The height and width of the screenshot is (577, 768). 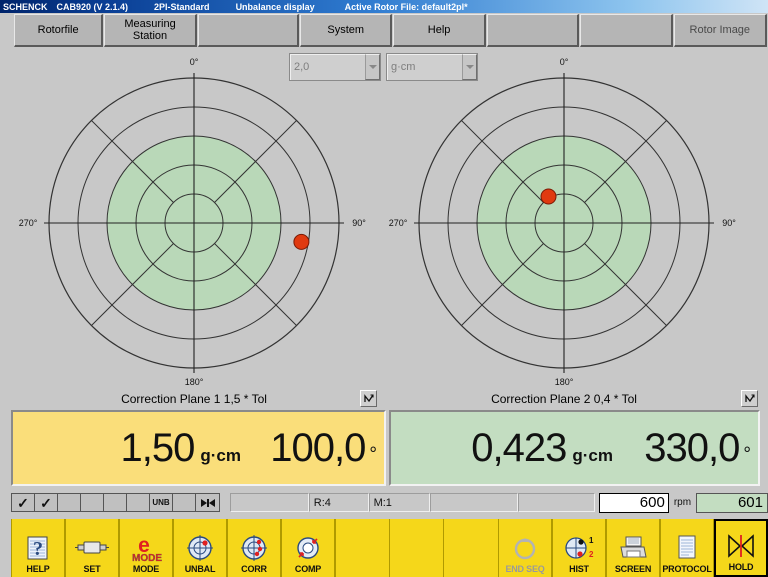 I want to click on toolbar-button-unbal: UNBAL, so click(x=200, y=548).